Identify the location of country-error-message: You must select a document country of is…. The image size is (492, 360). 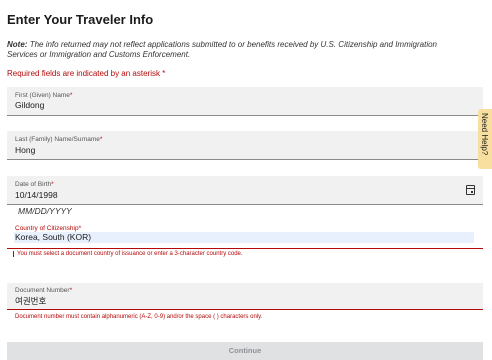
(128, 254).